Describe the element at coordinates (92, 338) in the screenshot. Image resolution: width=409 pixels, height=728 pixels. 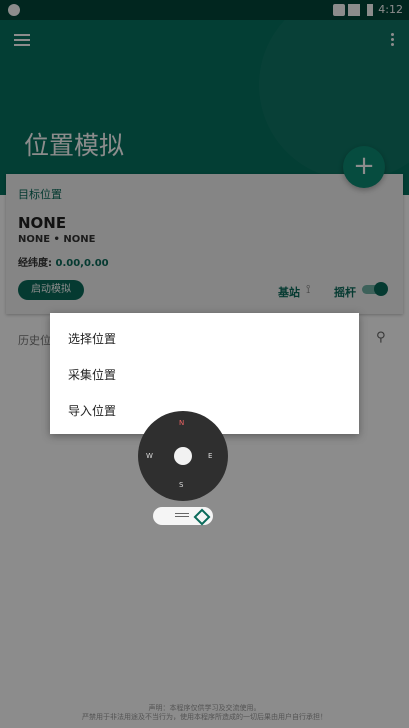
I see `menu-item-select-location: 选择位置` at that location.